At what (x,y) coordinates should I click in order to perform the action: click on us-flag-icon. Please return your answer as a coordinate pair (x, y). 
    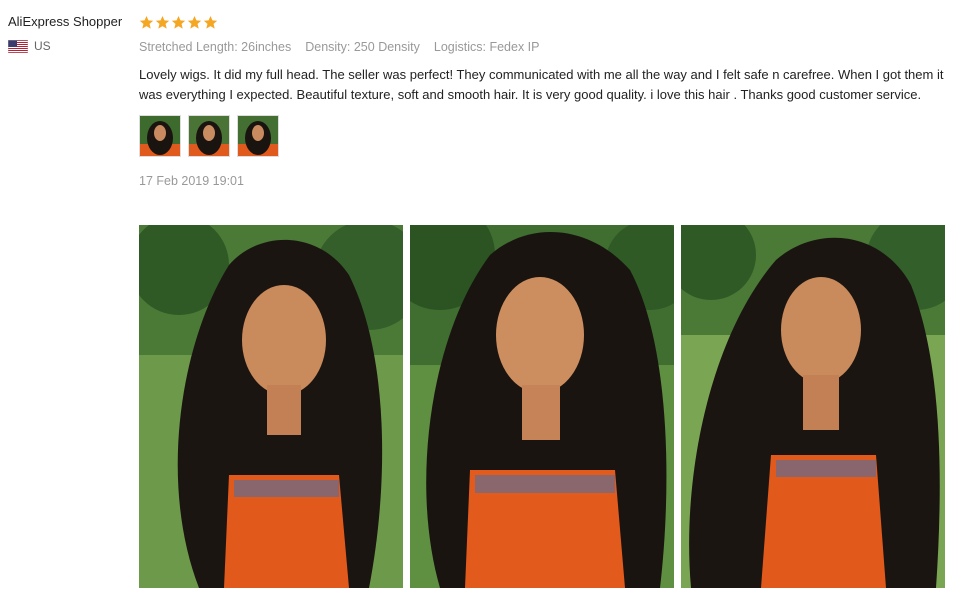
    Looking at the image, I should click on (18, 46).